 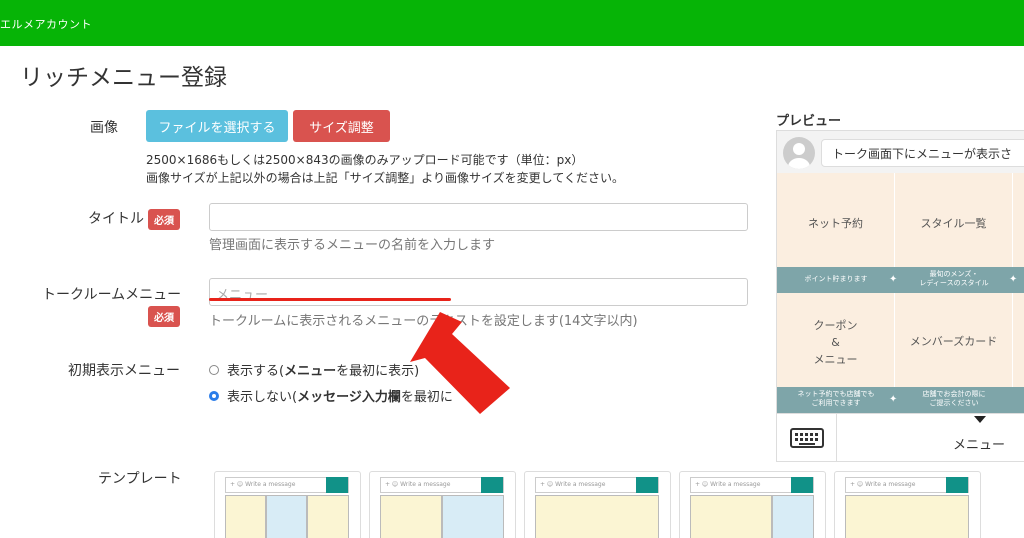 I want to click on template-option-3: + ☺ Write a message, so click(x=597, y=504).